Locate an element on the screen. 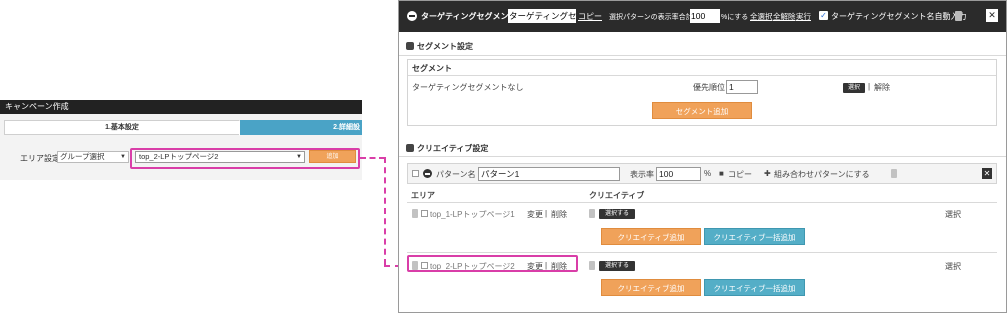 The width and height of the screenshot is (1007, 313). step-indicator: 1.基本設定 2.詳細設 is located at coordinates (183, 128).